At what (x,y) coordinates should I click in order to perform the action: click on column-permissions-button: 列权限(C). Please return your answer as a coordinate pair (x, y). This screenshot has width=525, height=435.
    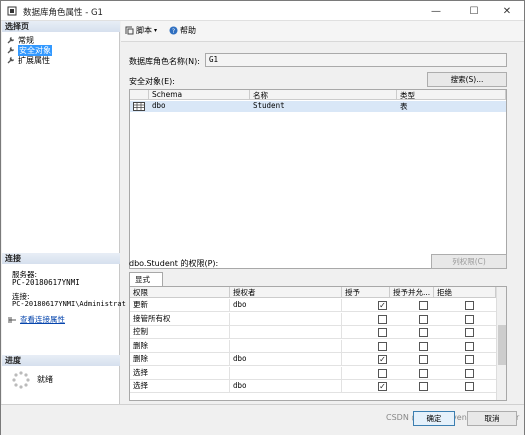
    Looking at the image, I should click on (469, 261).